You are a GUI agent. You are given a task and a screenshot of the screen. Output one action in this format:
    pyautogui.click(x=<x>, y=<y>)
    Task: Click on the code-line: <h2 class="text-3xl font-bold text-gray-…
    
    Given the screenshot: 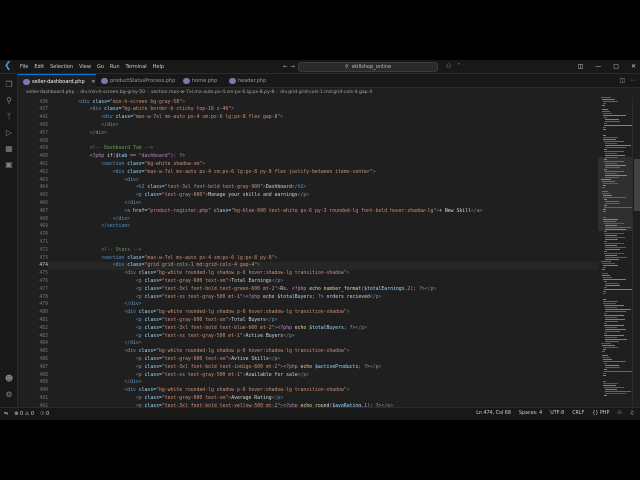 What is the action you would take?
    pyautogui.click(x=180, y=188)
    